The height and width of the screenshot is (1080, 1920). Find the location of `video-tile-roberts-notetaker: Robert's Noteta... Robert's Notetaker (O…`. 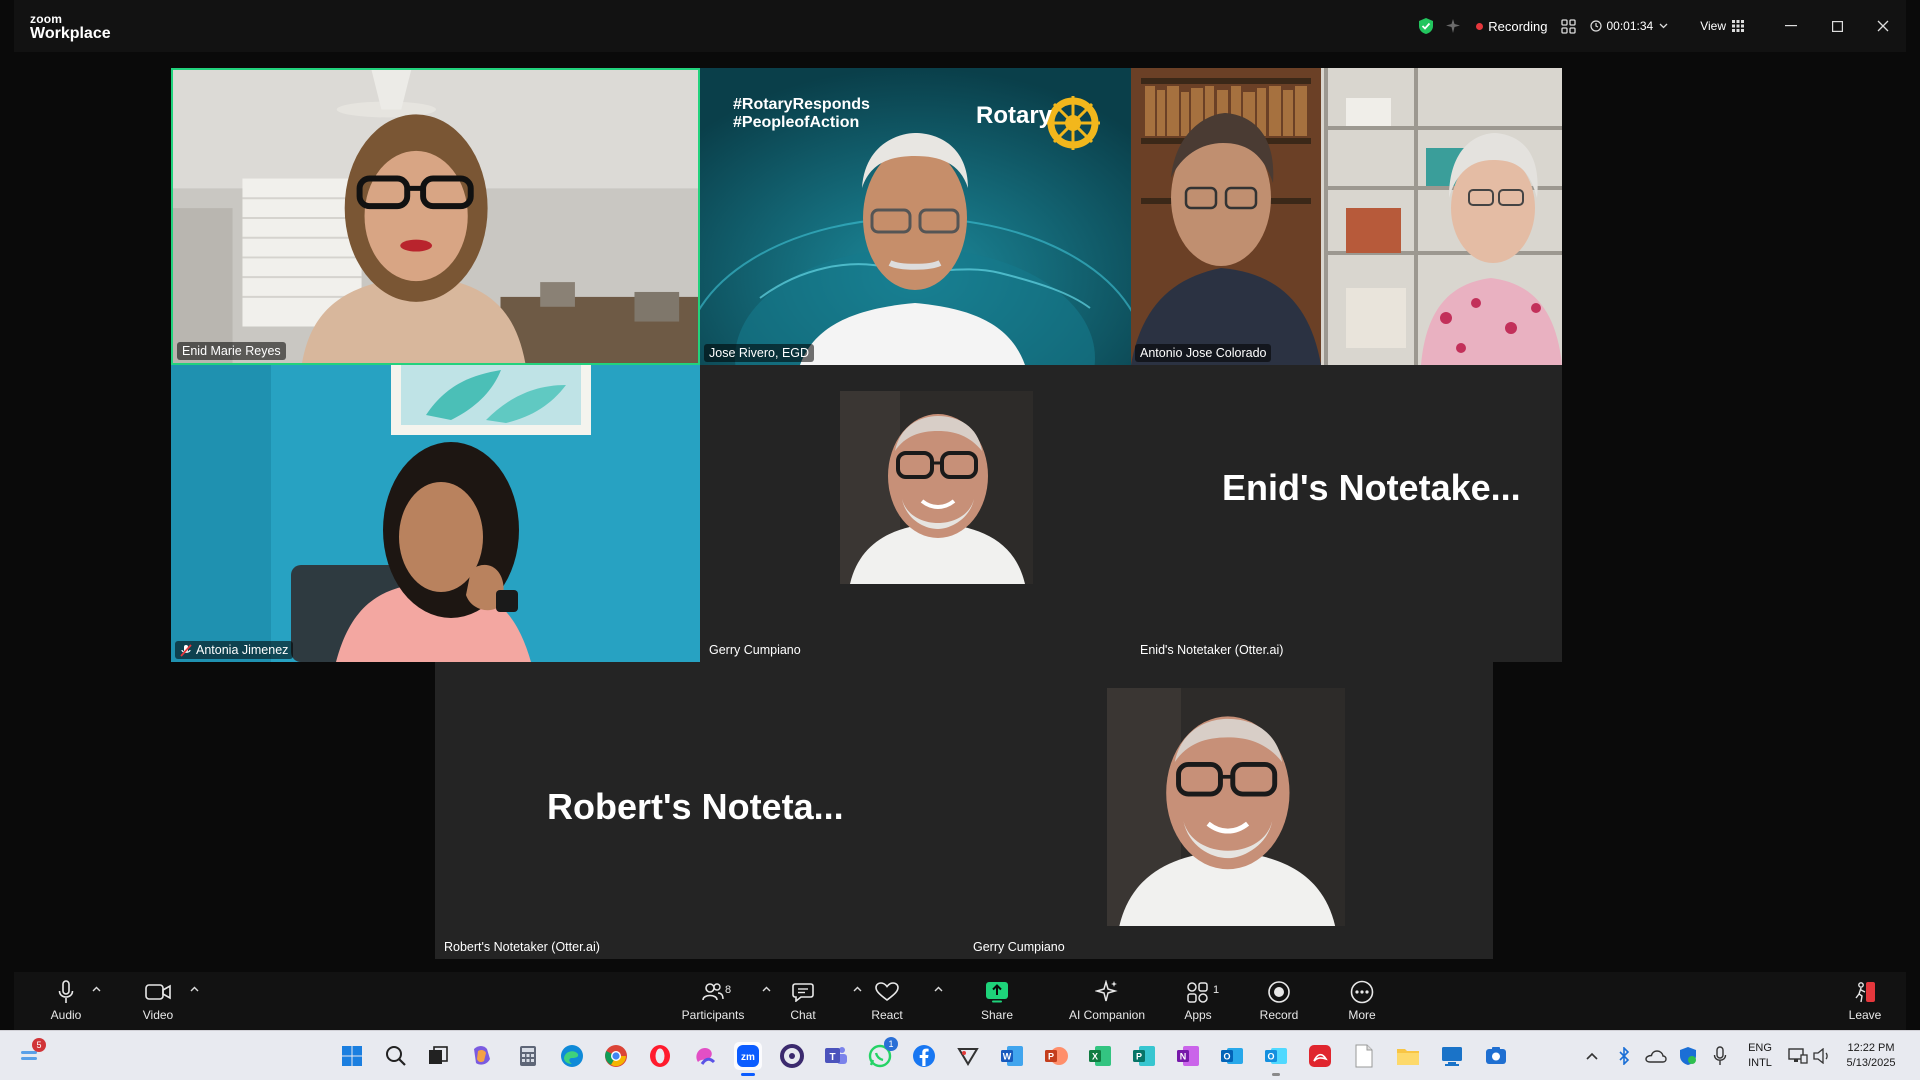

video-tile-roberts-notetaker: Robert's Noteta... Robert's Notetaker (O… is located at coordinates (699, 810).